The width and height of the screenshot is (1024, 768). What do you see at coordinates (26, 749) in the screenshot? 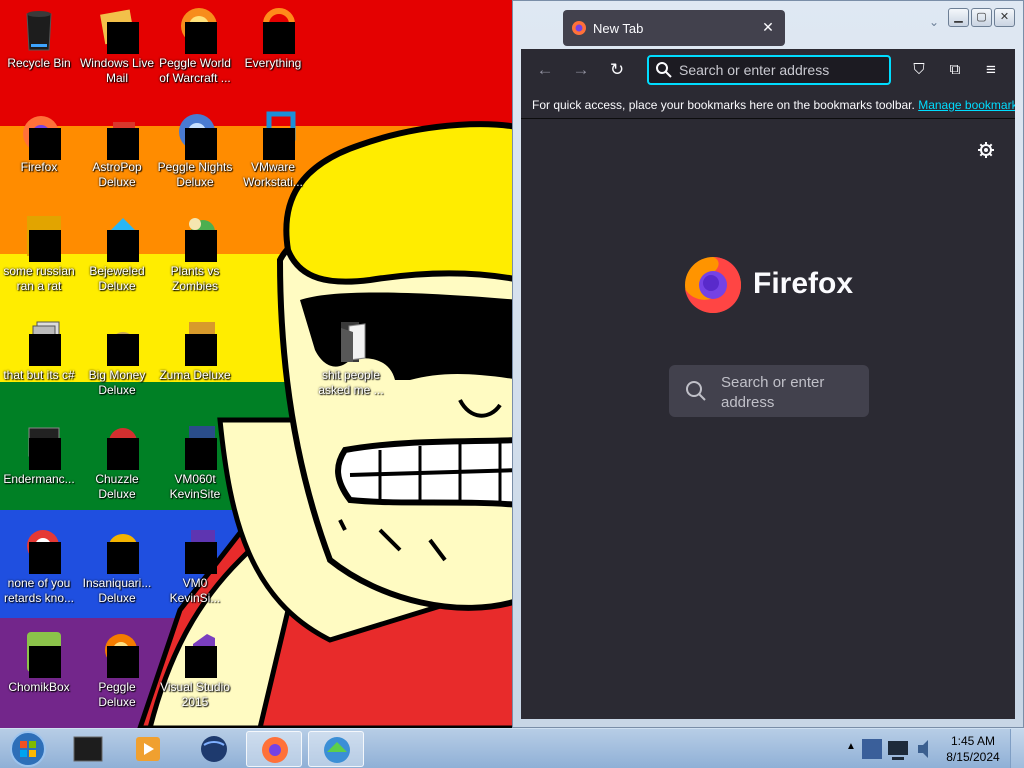
I see `start-button` at bounding box center [26, 749].